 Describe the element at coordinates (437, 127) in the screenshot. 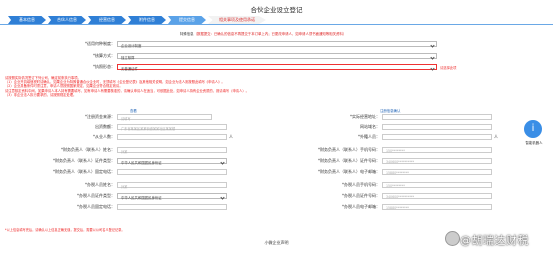

I see `website-input` at that location.